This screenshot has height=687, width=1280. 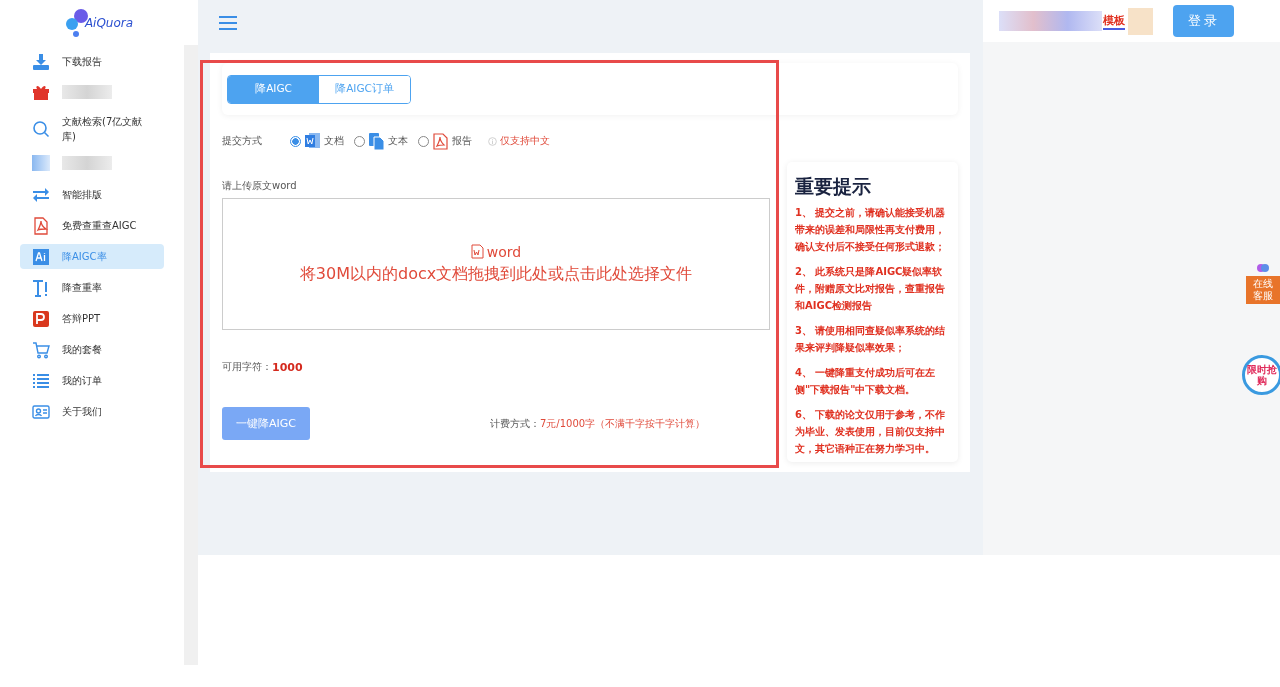 What do you see at coordinates (871, 432) in the screenshot?
I see `tip-text: 6、 下载的论文仅用于参考，不作为毕业、发表使用，目前仅支持中文，其它语种正在努力学习中。` at bounding box center [871, 432].